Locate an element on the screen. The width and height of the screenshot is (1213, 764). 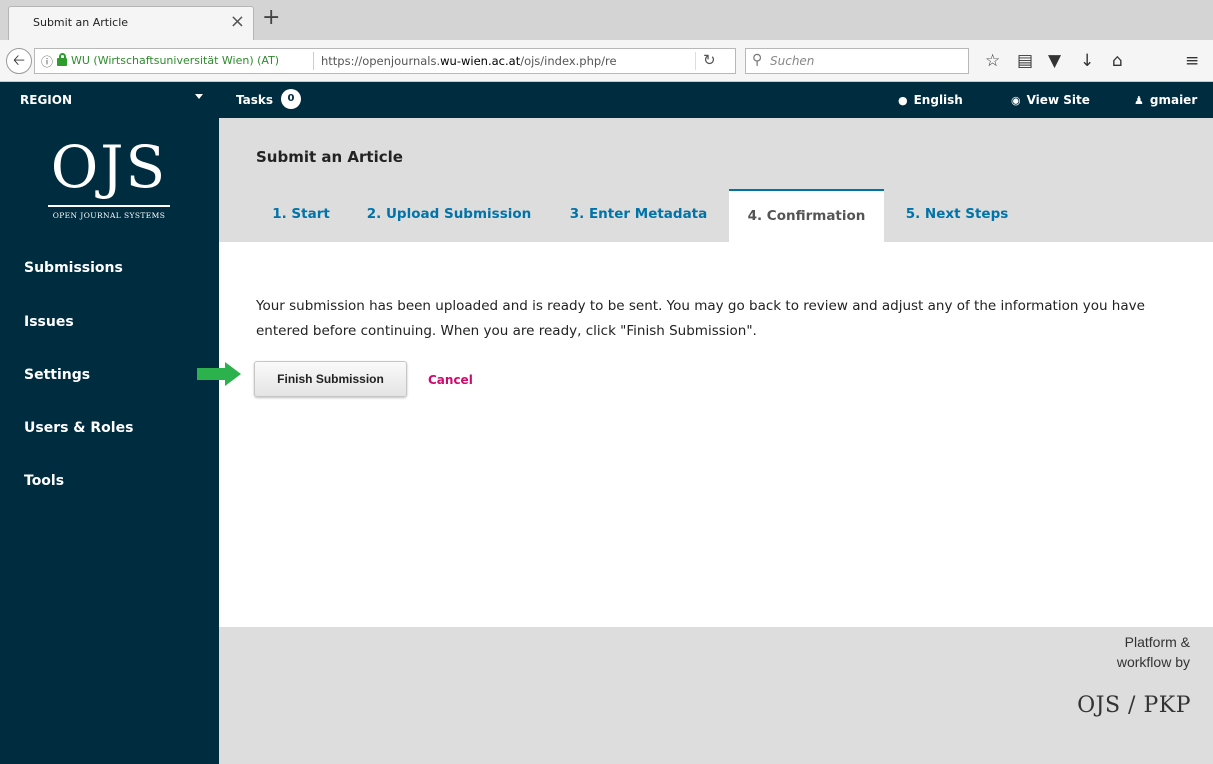
user-menu: ♟ gmaier is located at coordinates (1165, 100).